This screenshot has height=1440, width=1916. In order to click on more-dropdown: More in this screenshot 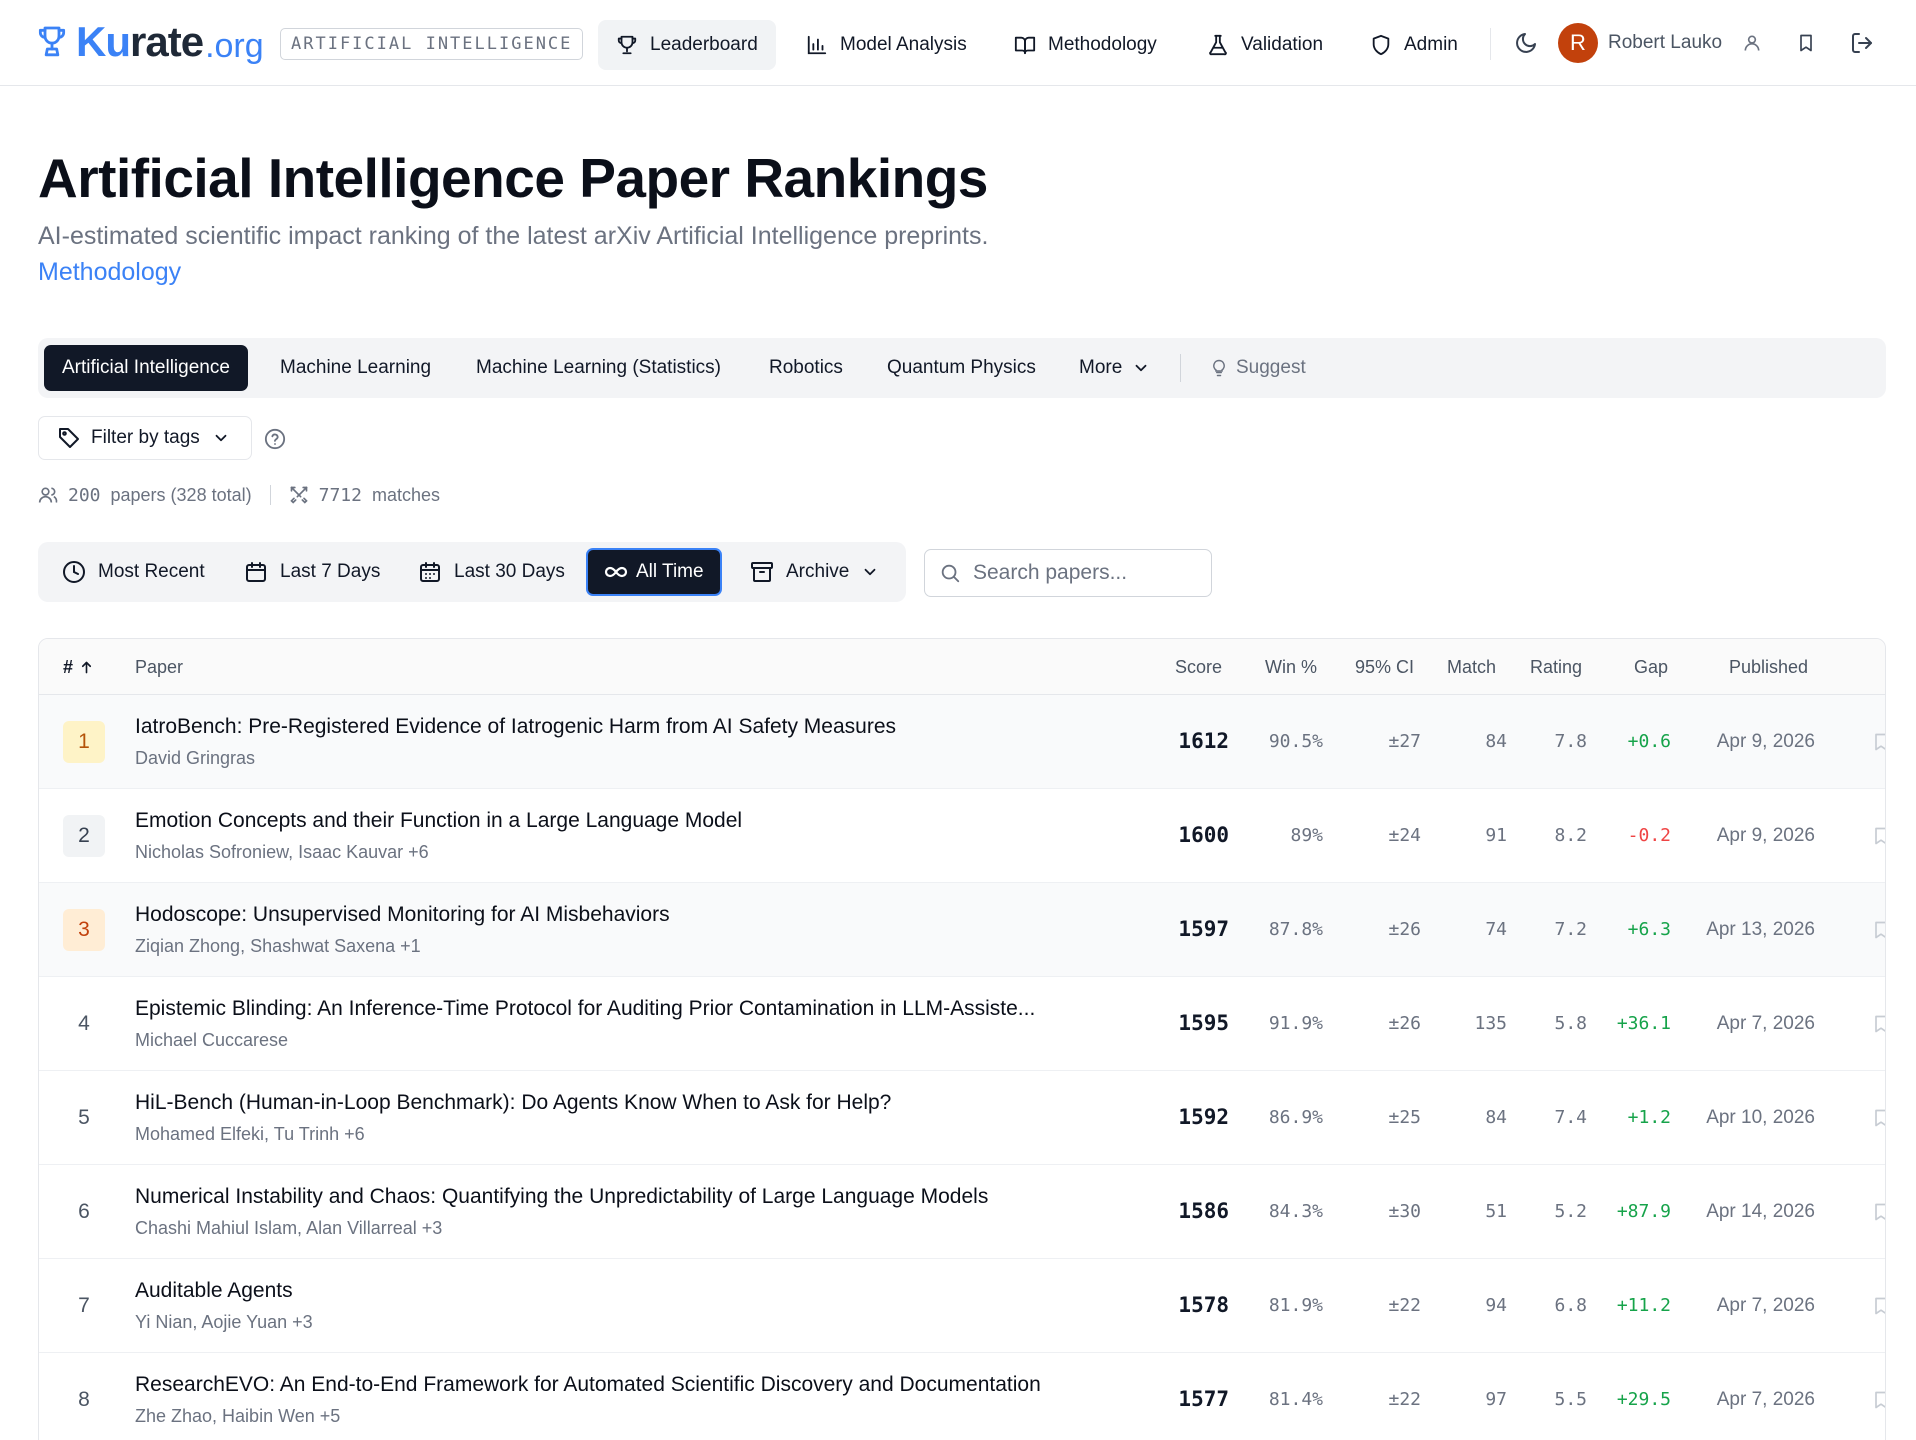, I will do `click(1114, 368)`.